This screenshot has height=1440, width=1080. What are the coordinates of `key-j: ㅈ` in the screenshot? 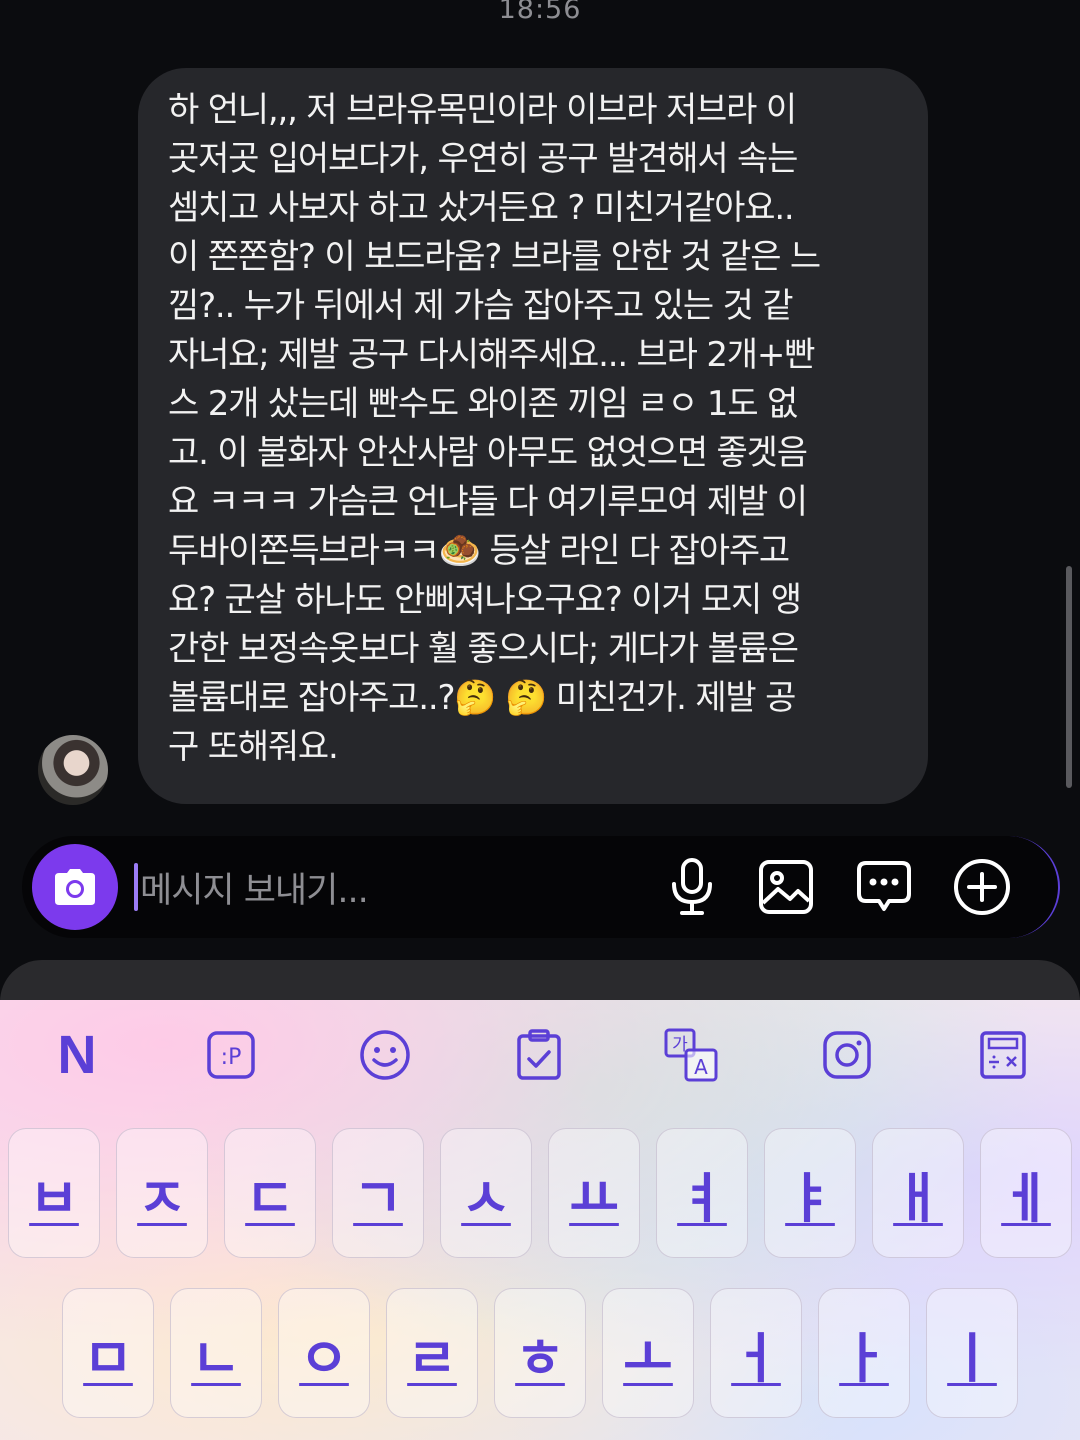 It's located at (162, 1193).